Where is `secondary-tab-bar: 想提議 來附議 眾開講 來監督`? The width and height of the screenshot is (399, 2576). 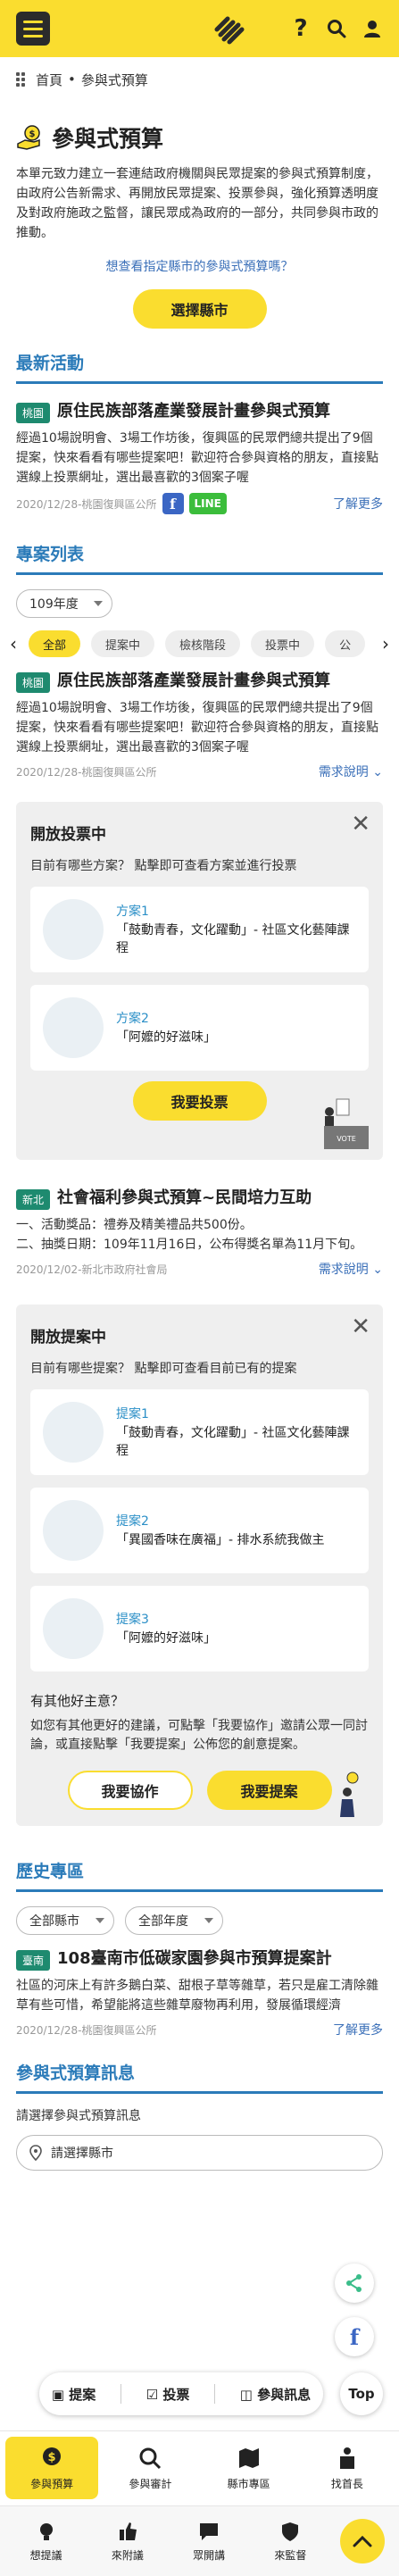
secondary-tab-bar: 想提議 來附議 眾開講 來監督 is located at coordinates (199, 2540).